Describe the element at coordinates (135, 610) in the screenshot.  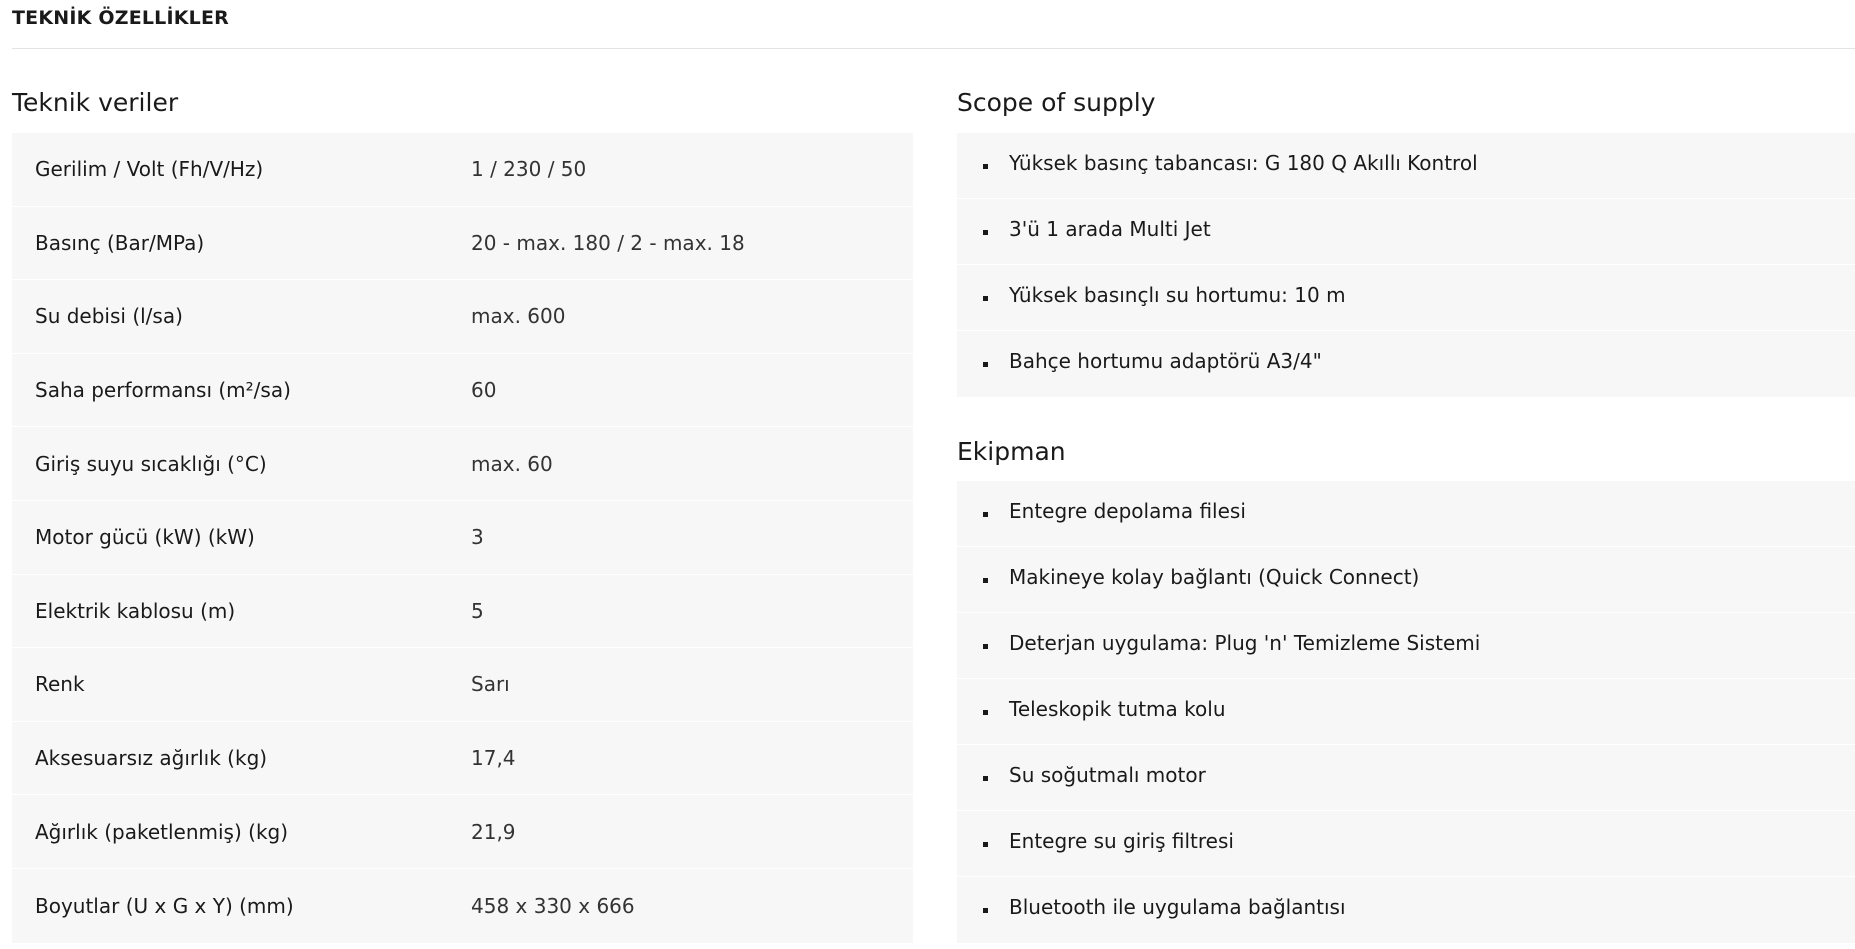
I see `spec-label: Elektrik kablosu (m)` at that location.